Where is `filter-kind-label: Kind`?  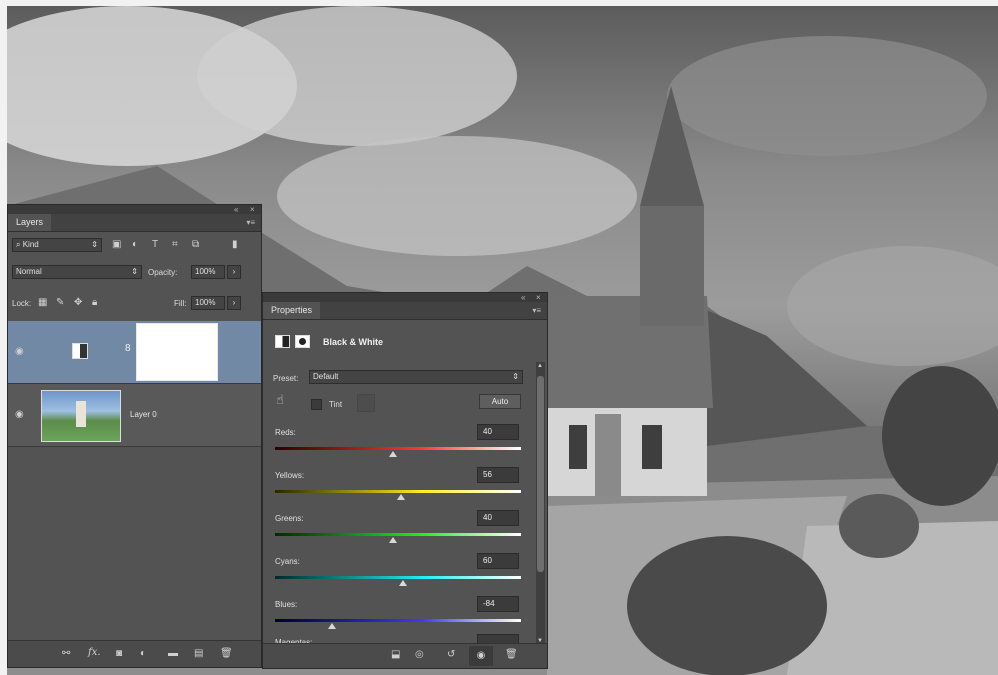
filter-kind-label: Kind is located at coordinates (30, 244).